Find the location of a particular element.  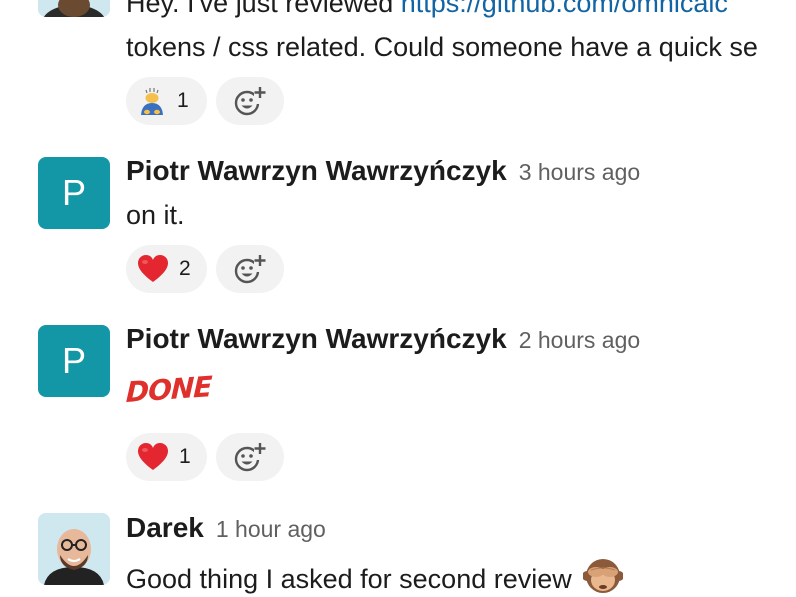

message-header: Piotr Wawrzyn Wawrzyńczyk 3 hours ago is located at coordinates (383, 171).